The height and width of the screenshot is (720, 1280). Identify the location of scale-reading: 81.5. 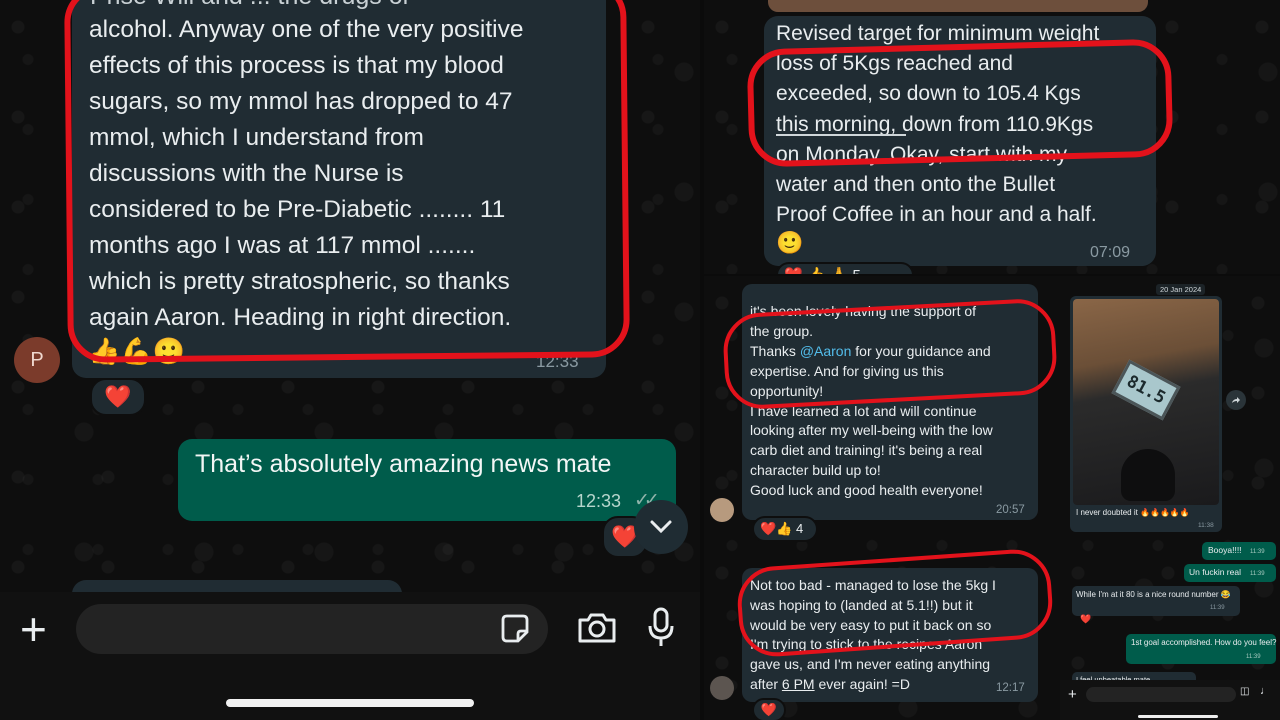
(1146, 390).